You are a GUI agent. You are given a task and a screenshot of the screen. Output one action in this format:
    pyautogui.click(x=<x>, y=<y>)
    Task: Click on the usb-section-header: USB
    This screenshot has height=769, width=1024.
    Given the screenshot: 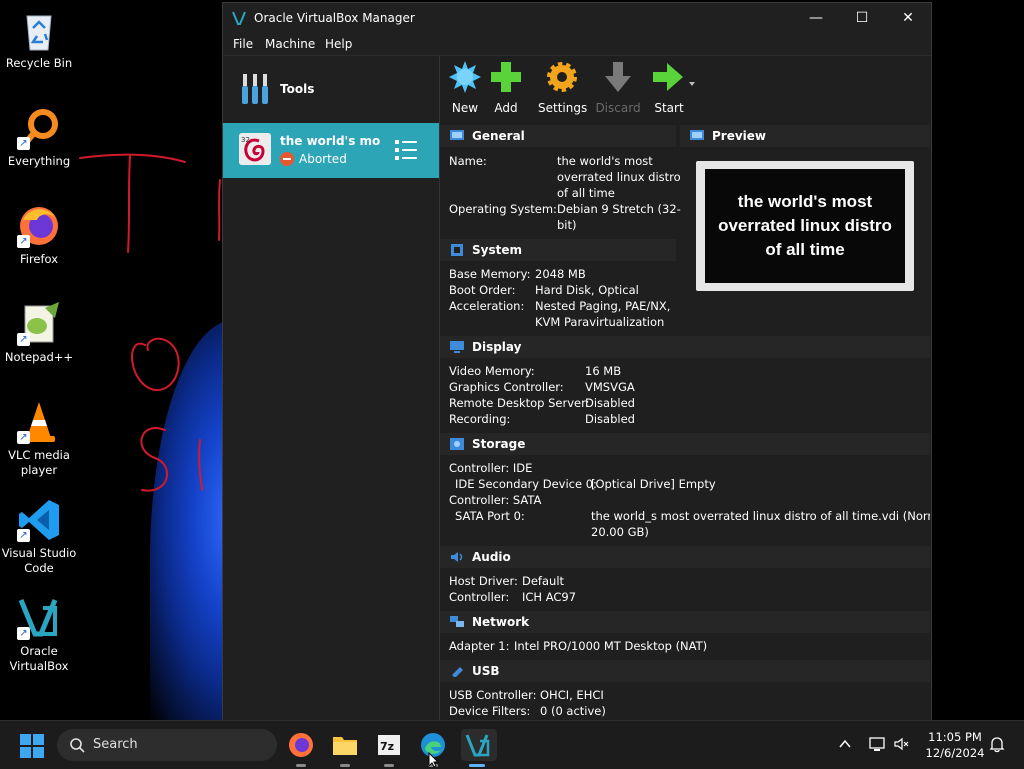 What is the action you would take?
    pyautogui.click(x=685, y=671)
    